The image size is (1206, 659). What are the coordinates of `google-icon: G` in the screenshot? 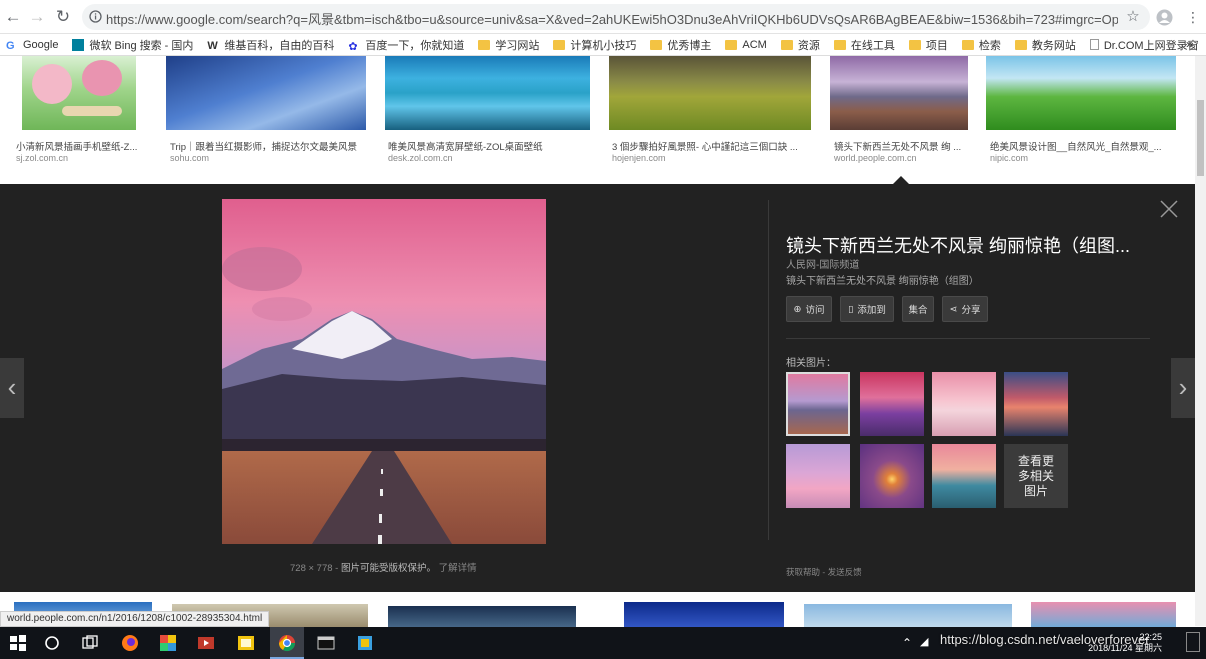 It's located at (10, 45).